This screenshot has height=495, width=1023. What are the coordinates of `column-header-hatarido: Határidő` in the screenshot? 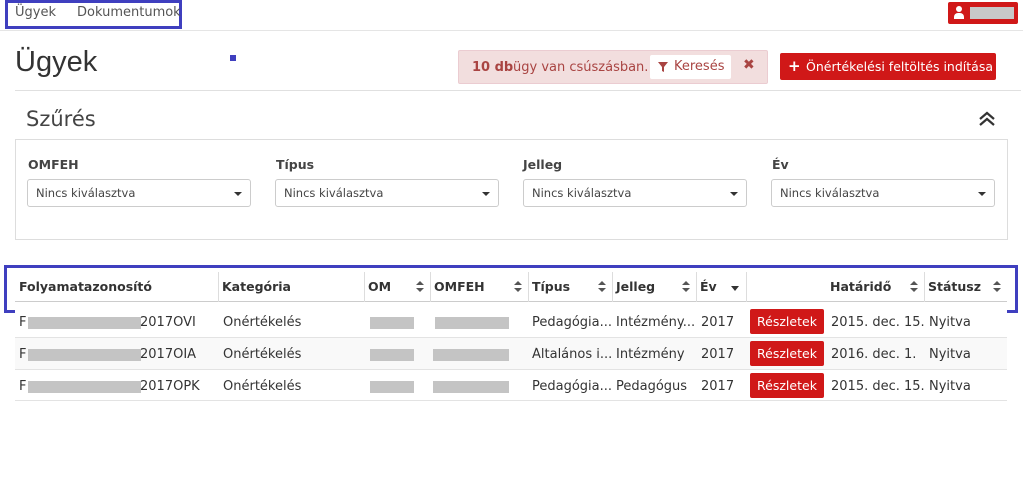 It's located at (875, 287).